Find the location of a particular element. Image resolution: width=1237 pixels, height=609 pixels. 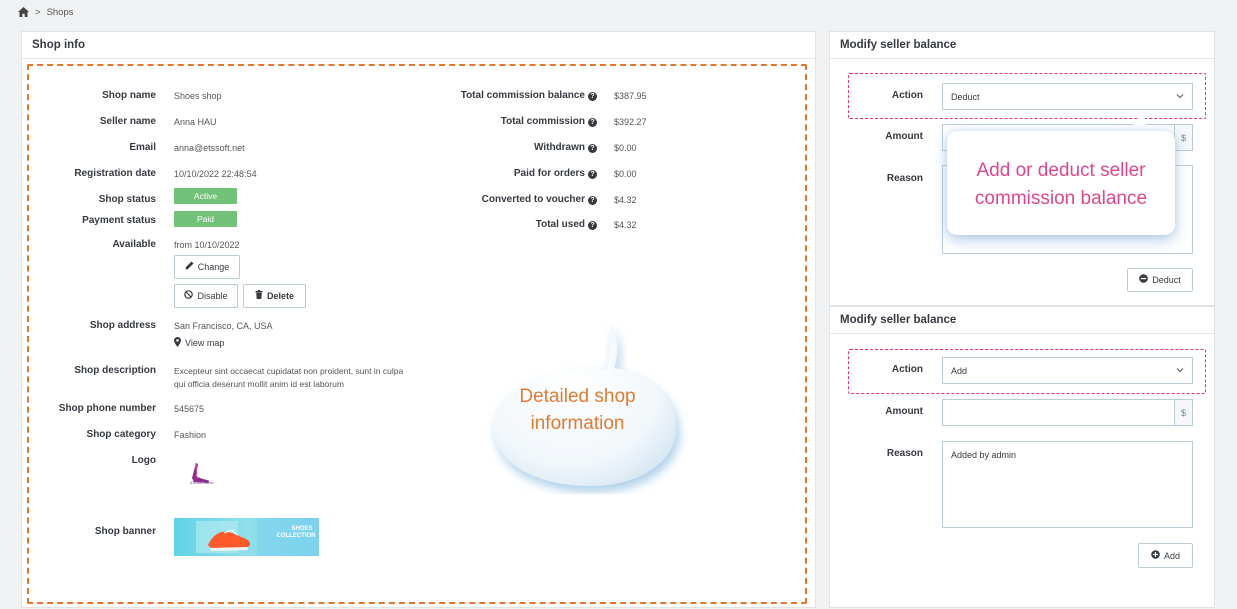

shop-phone-value: 545675 is located at coordinates (189, 409).